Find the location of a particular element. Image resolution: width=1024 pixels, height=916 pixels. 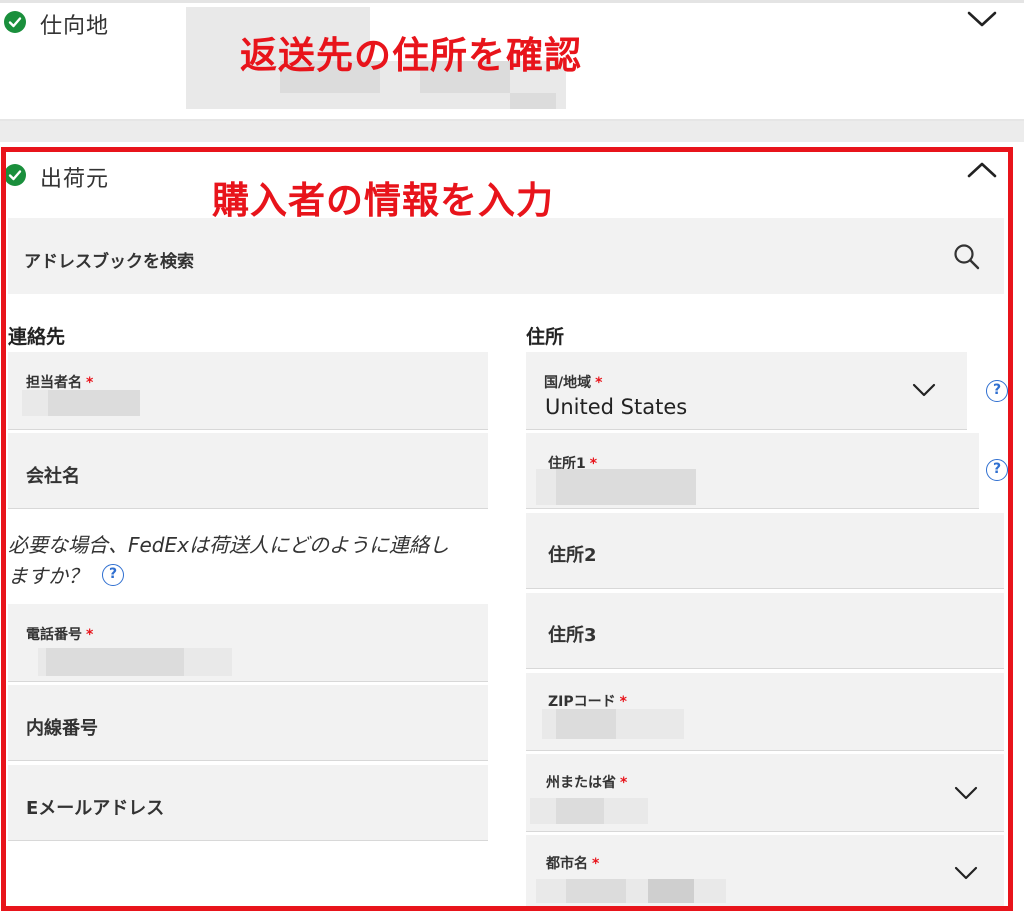

redacted-address is located at coordinates (533, 101).